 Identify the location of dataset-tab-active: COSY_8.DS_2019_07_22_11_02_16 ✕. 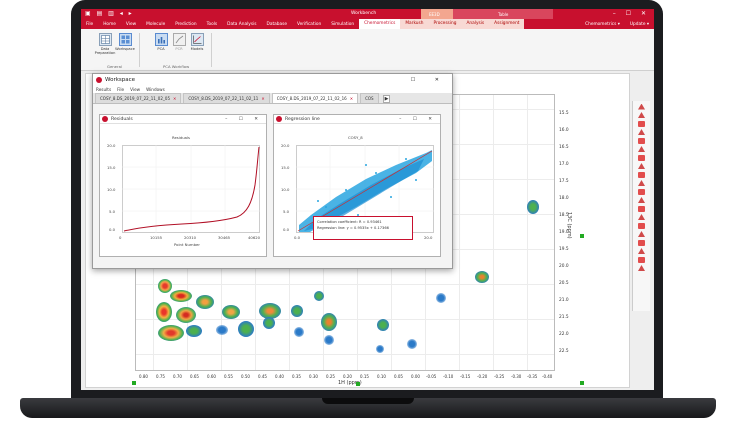
(315, 98).